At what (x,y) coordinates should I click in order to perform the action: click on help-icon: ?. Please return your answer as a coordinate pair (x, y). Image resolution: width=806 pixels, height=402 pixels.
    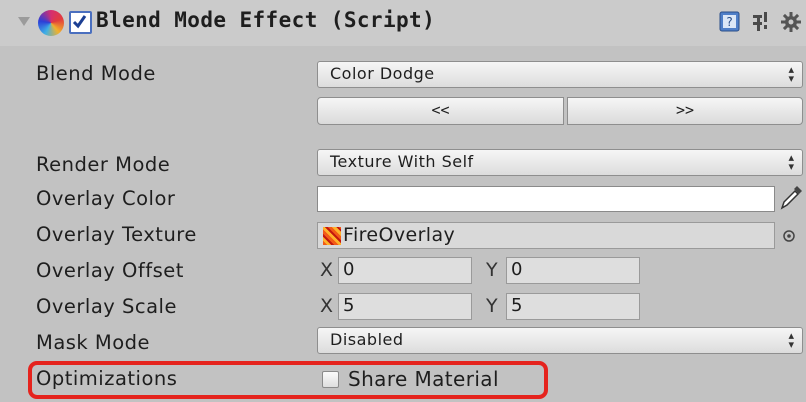
    Looking at the image, I should click on (729, 21).